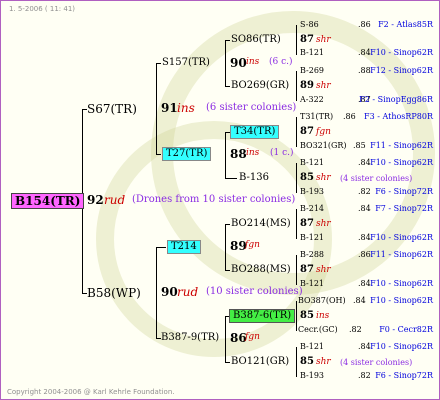 This screenshot has width=440, height=400. Describe the element at coordinates (261, 270) in the screenshot. I see `great-grandparent-colony: BO288(MS)` at that location.